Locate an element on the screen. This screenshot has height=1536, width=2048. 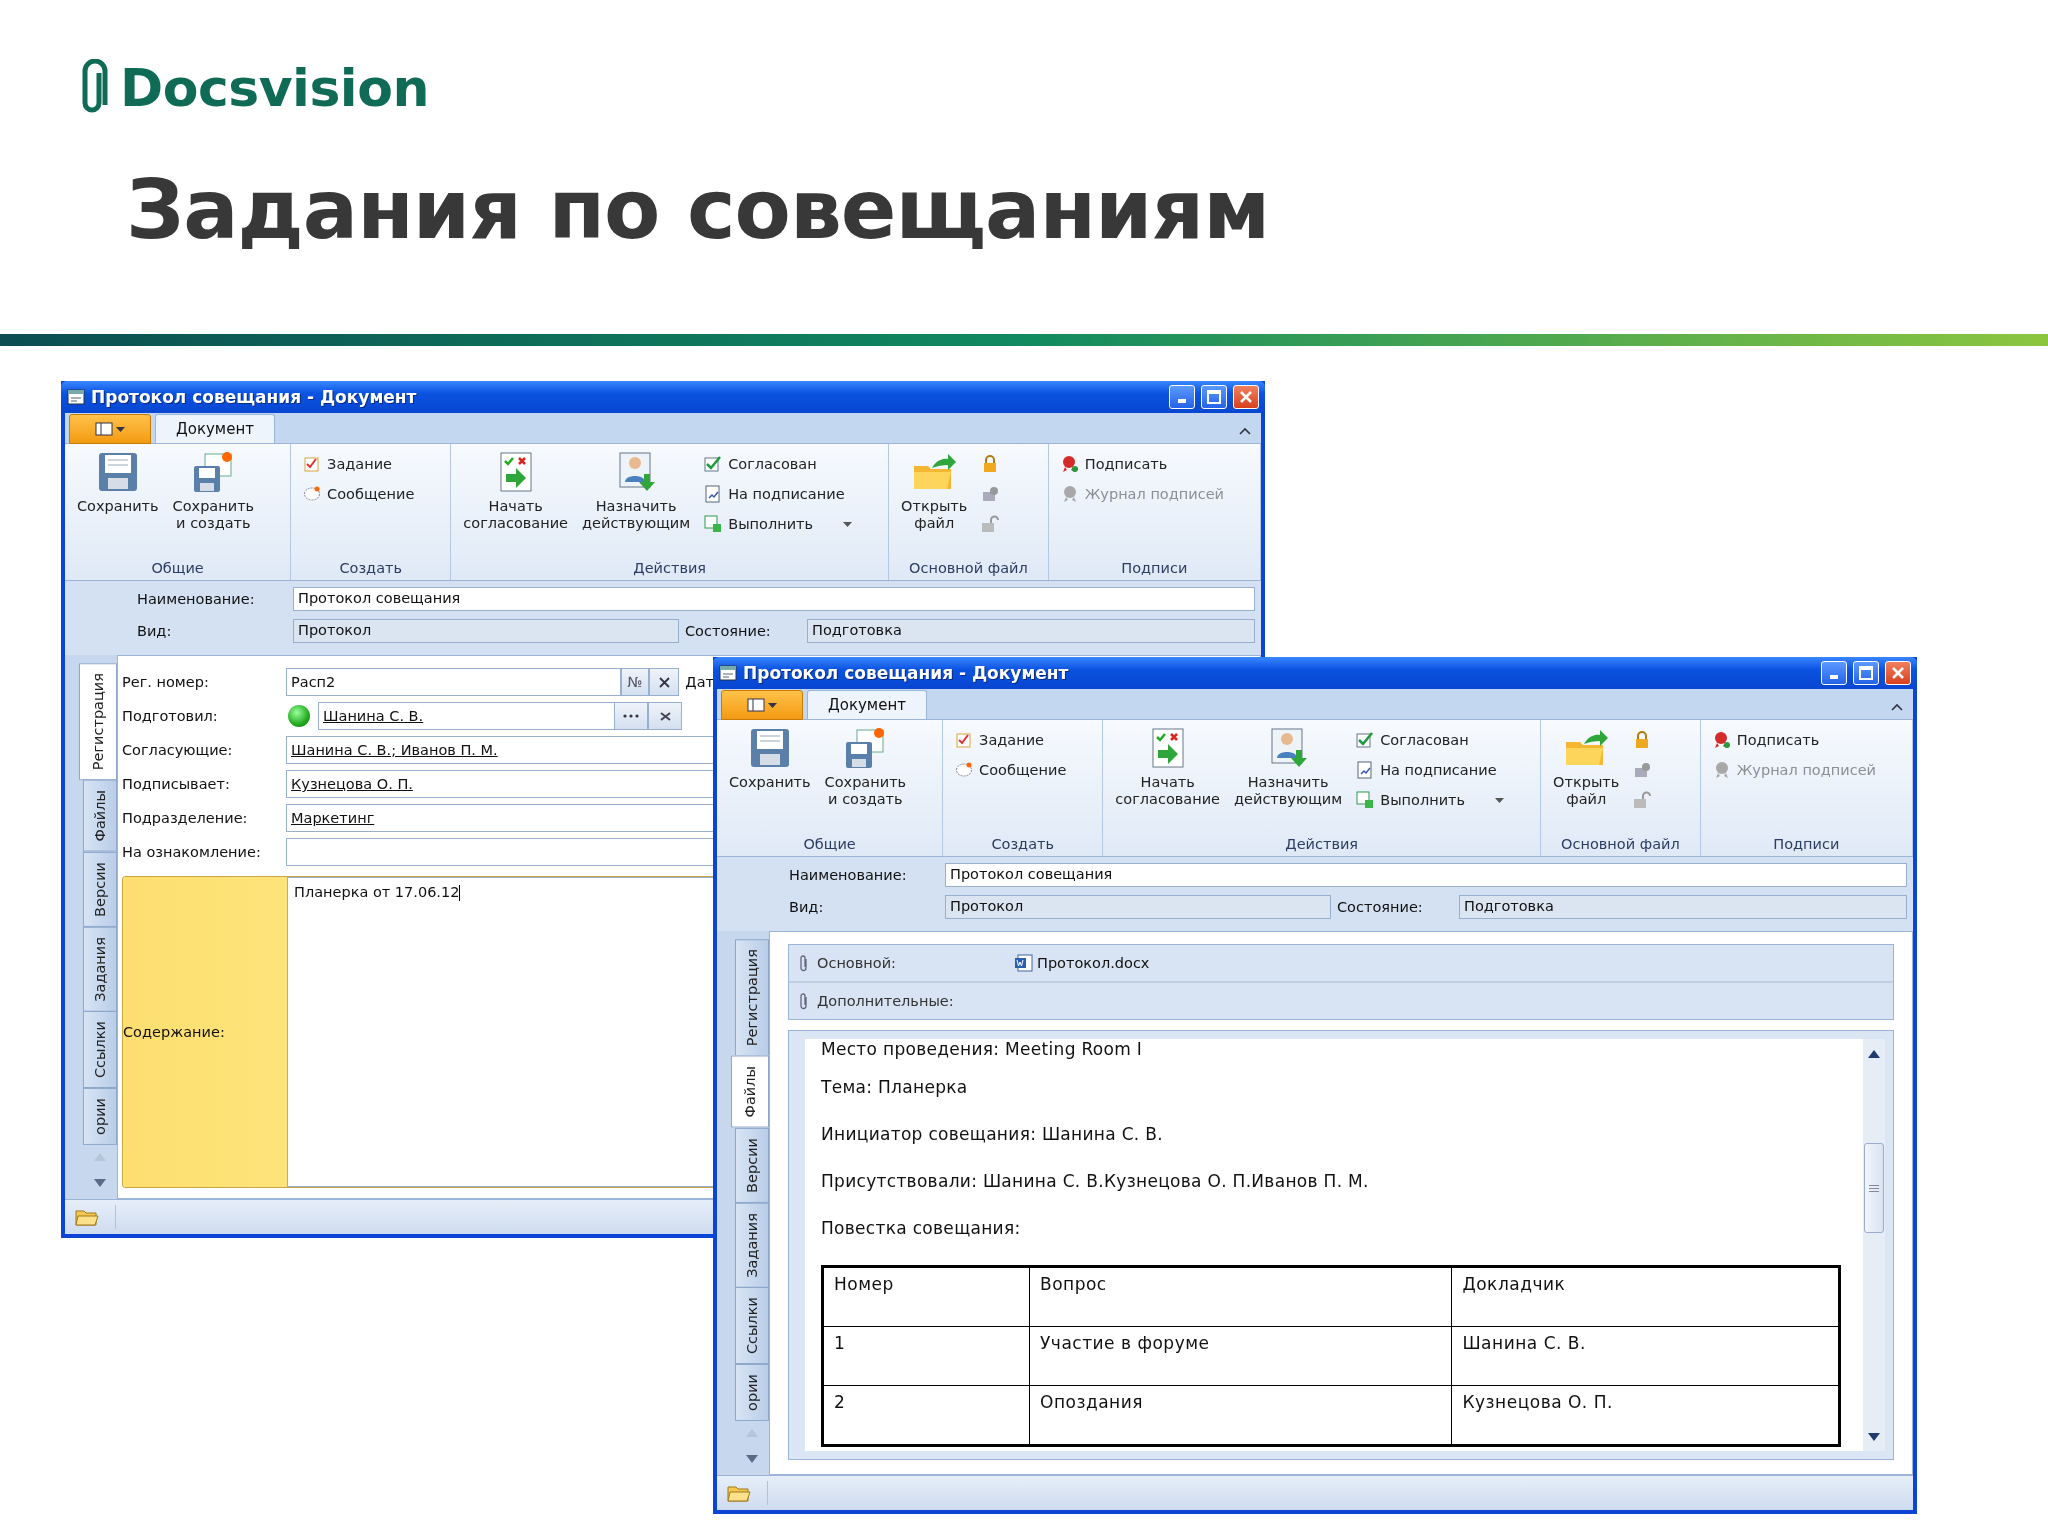
number-button: № is located at coordinates (635, 682).